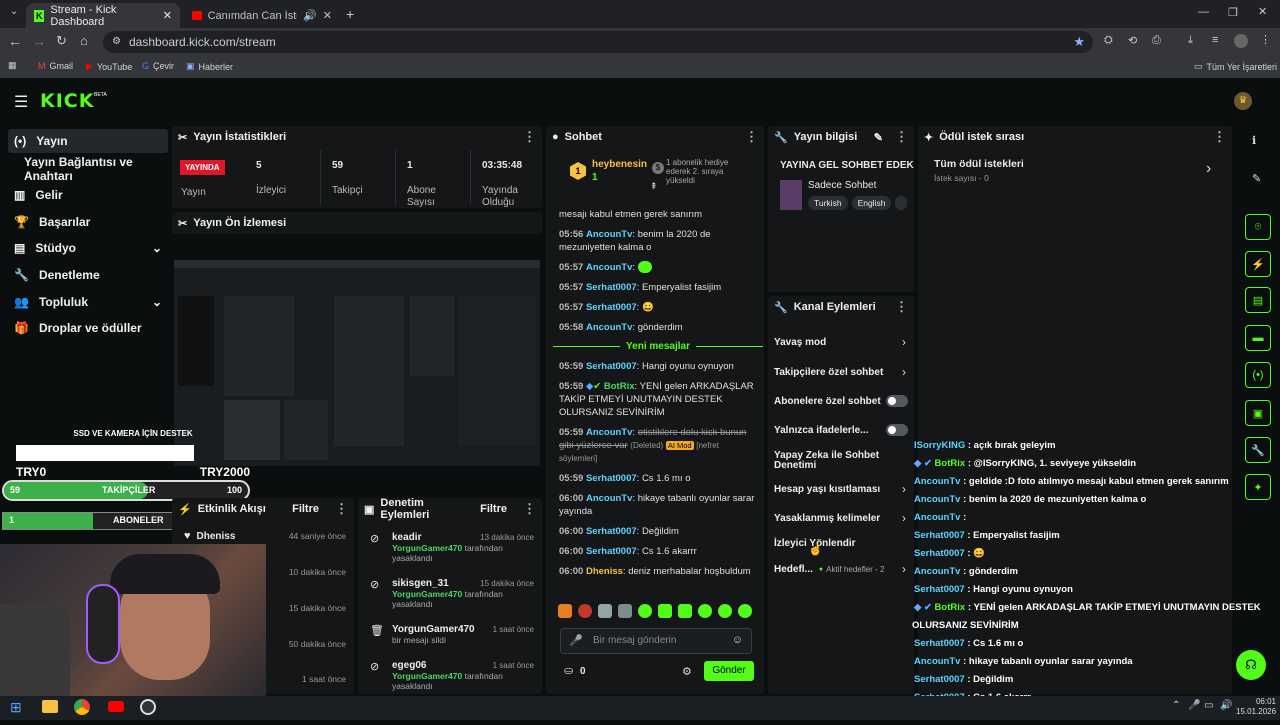 Image resolution: width=1280 pixels, height=725 pixels. What do you see at coordinates (842, 489) in the screenshot?
I see `action-account-age: Hesap yaşı kısıtlaması` at bounding box center [842, 489].